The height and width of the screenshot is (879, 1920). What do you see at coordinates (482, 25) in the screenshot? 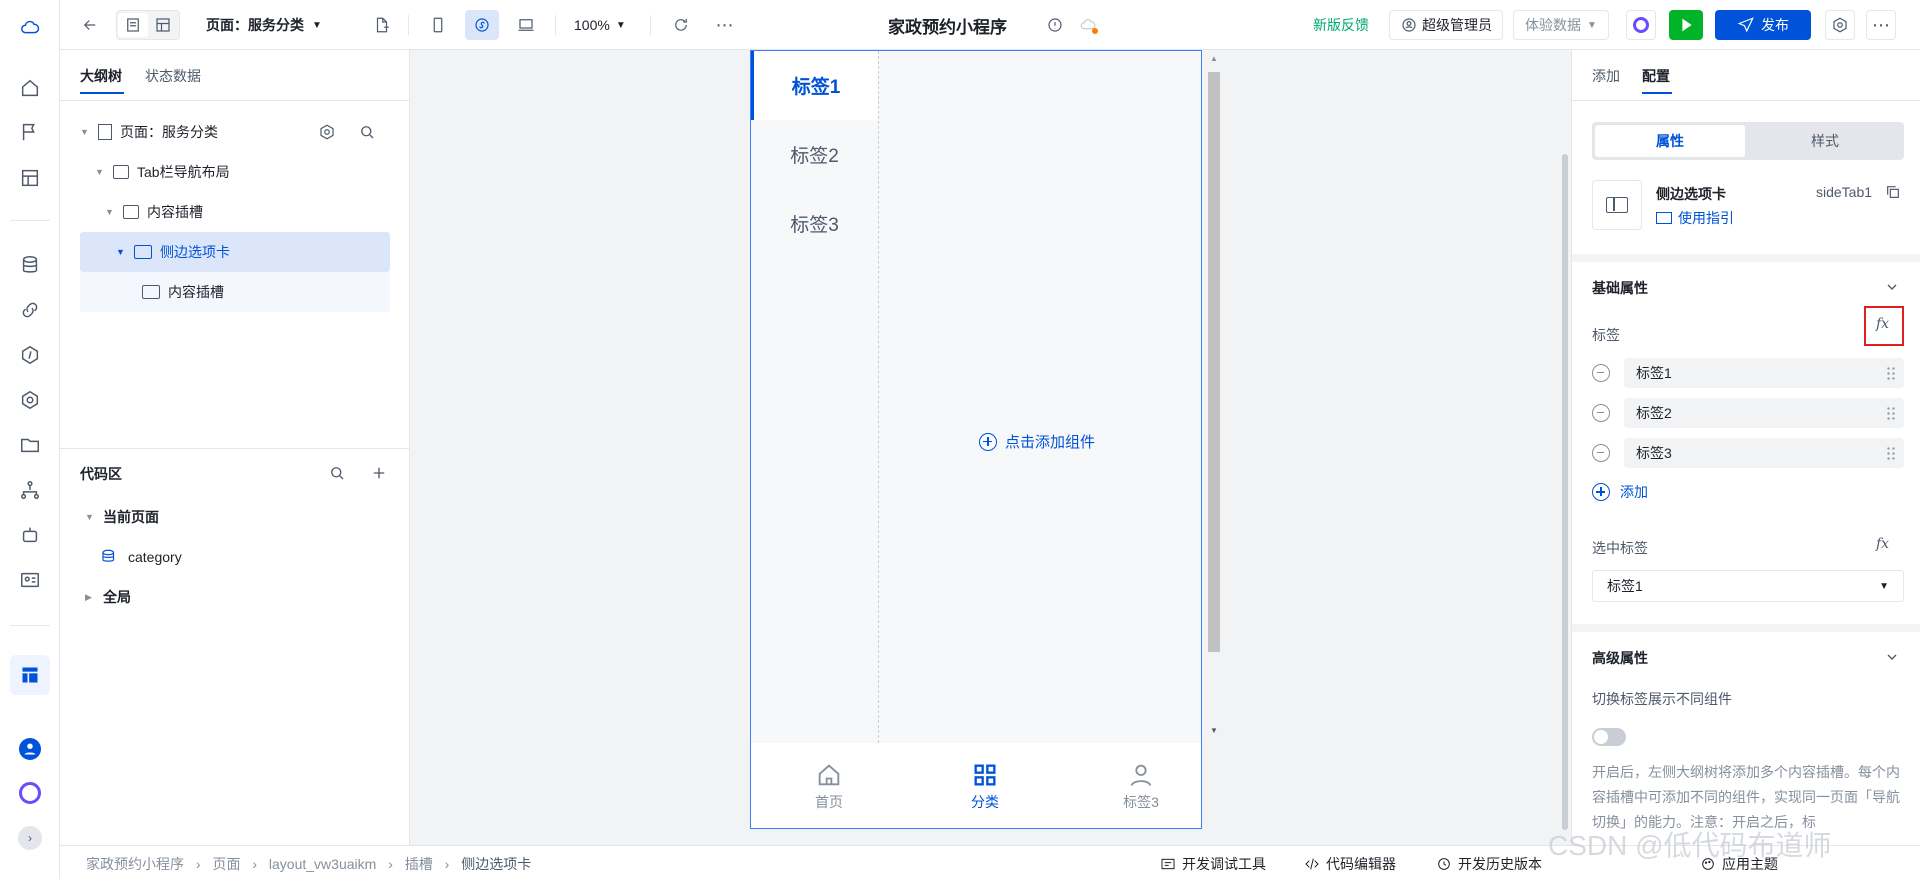
I see `miniprogram-icon` at bounding box center [482, 25].